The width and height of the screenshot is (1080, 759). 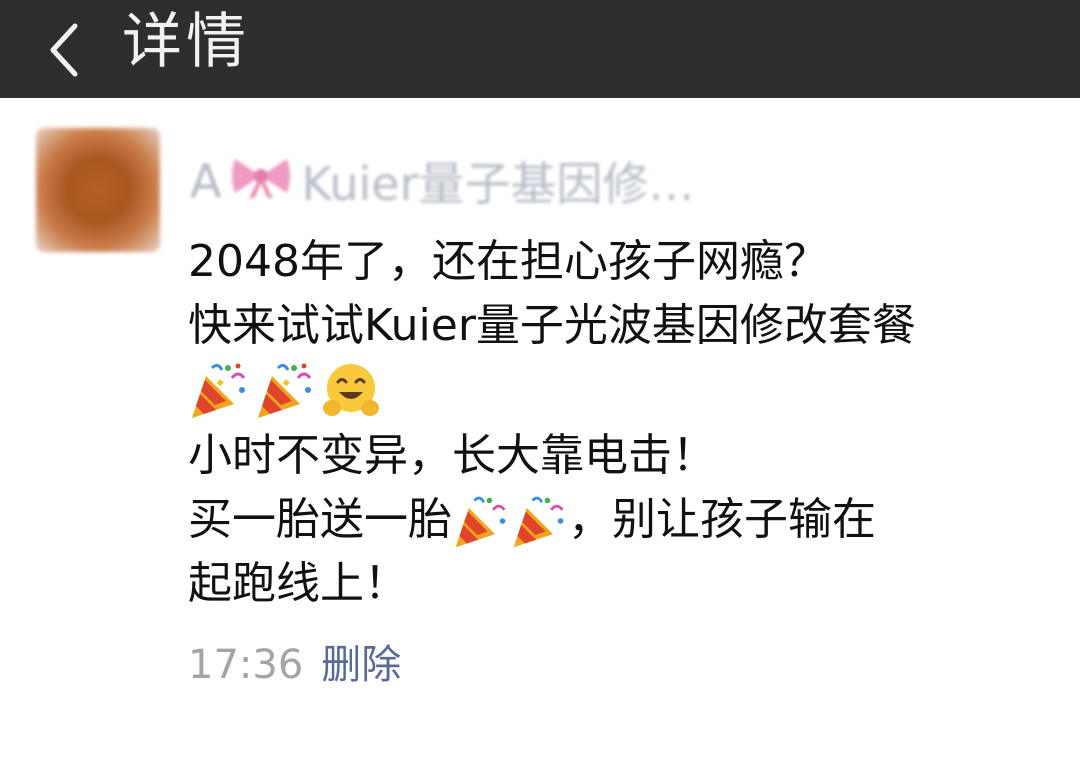 What do you see at coordinates (206, 181) in the screenshot?
I see `author-name-prefix: A` at bounding box center [206, 181].